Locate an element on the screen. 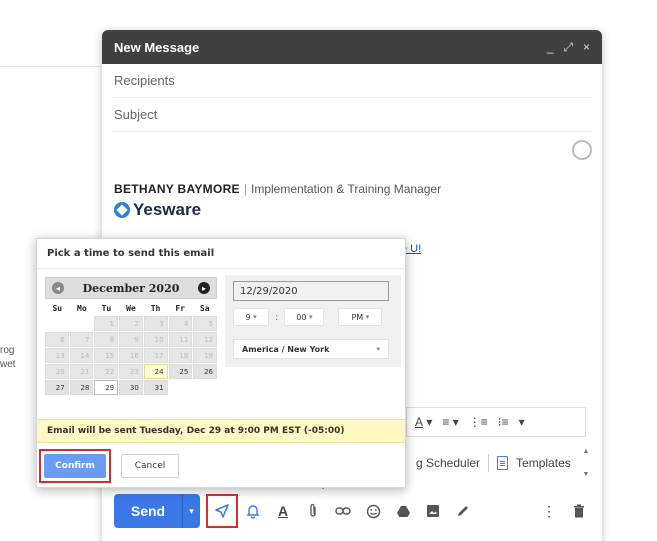 The height and width of the screenshot is (541, 657). discard-draft-icon is located at coordinates (579, 511).